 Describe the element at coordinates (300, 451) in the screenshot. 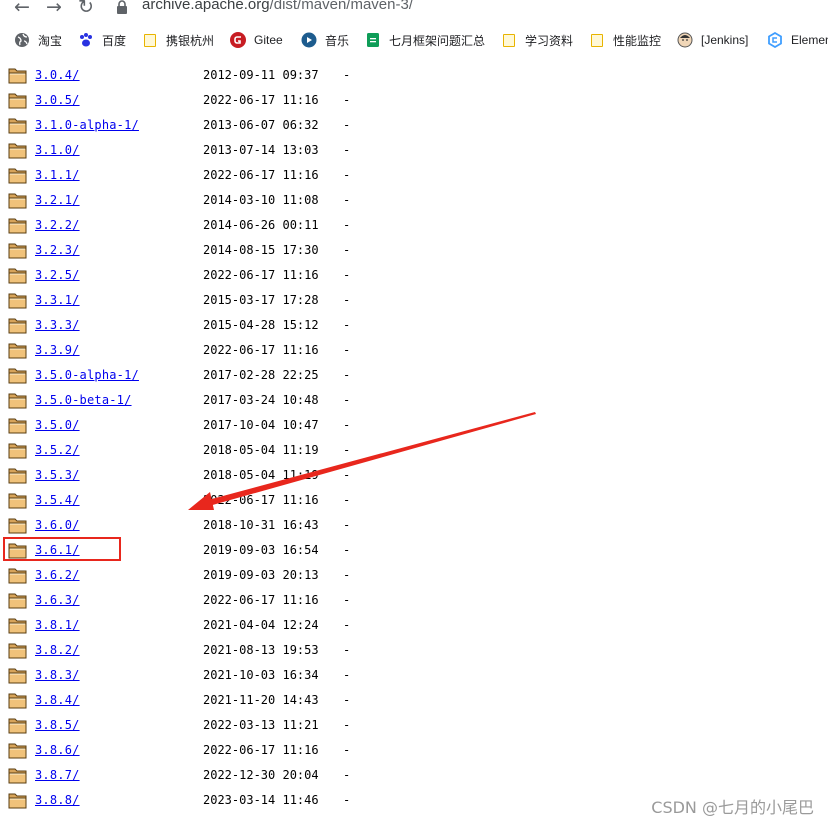

I see `list-item: 3.5.2/2018-05-04 11:19 -` at that location.